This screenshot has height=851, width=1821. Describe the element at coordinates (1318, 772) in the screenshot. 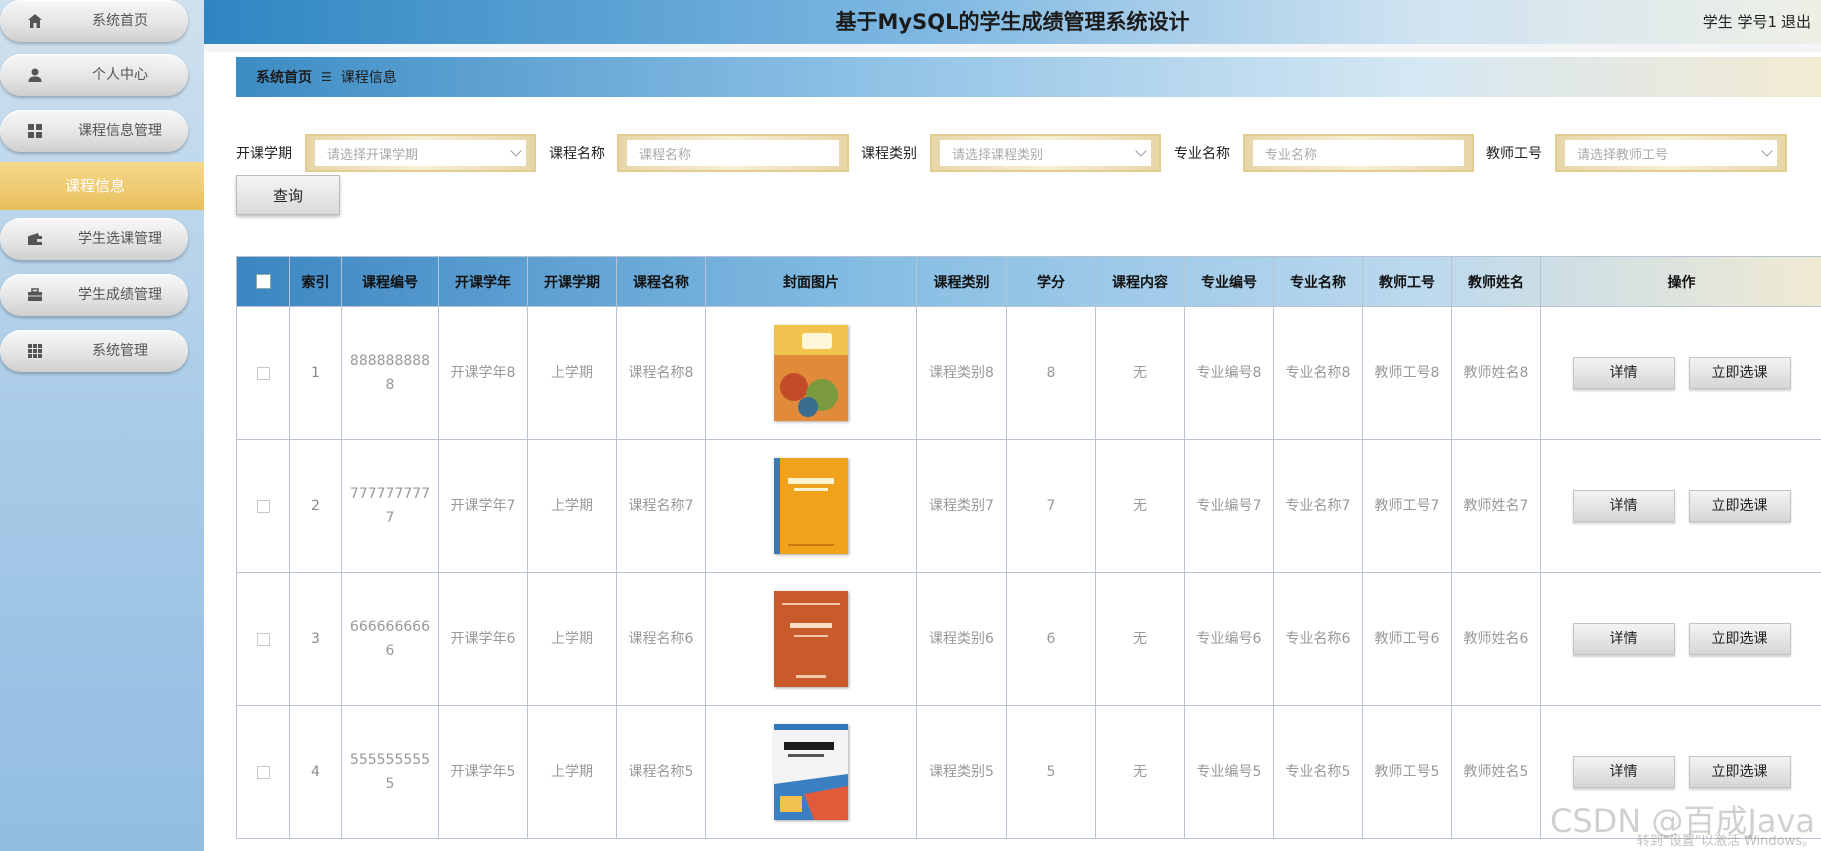

I see `cell-major-name: 专业名称5` at that location.